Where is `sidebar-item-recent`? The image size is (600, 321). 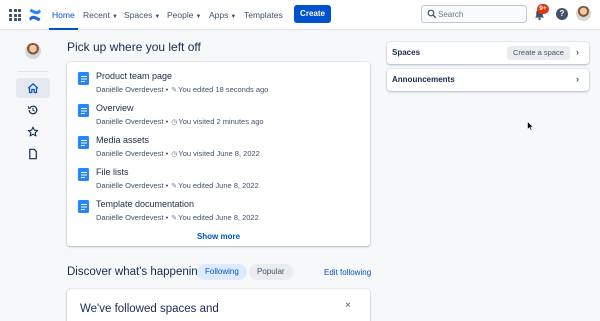 sidebar-item-recent is located at coordinates (33, 110).